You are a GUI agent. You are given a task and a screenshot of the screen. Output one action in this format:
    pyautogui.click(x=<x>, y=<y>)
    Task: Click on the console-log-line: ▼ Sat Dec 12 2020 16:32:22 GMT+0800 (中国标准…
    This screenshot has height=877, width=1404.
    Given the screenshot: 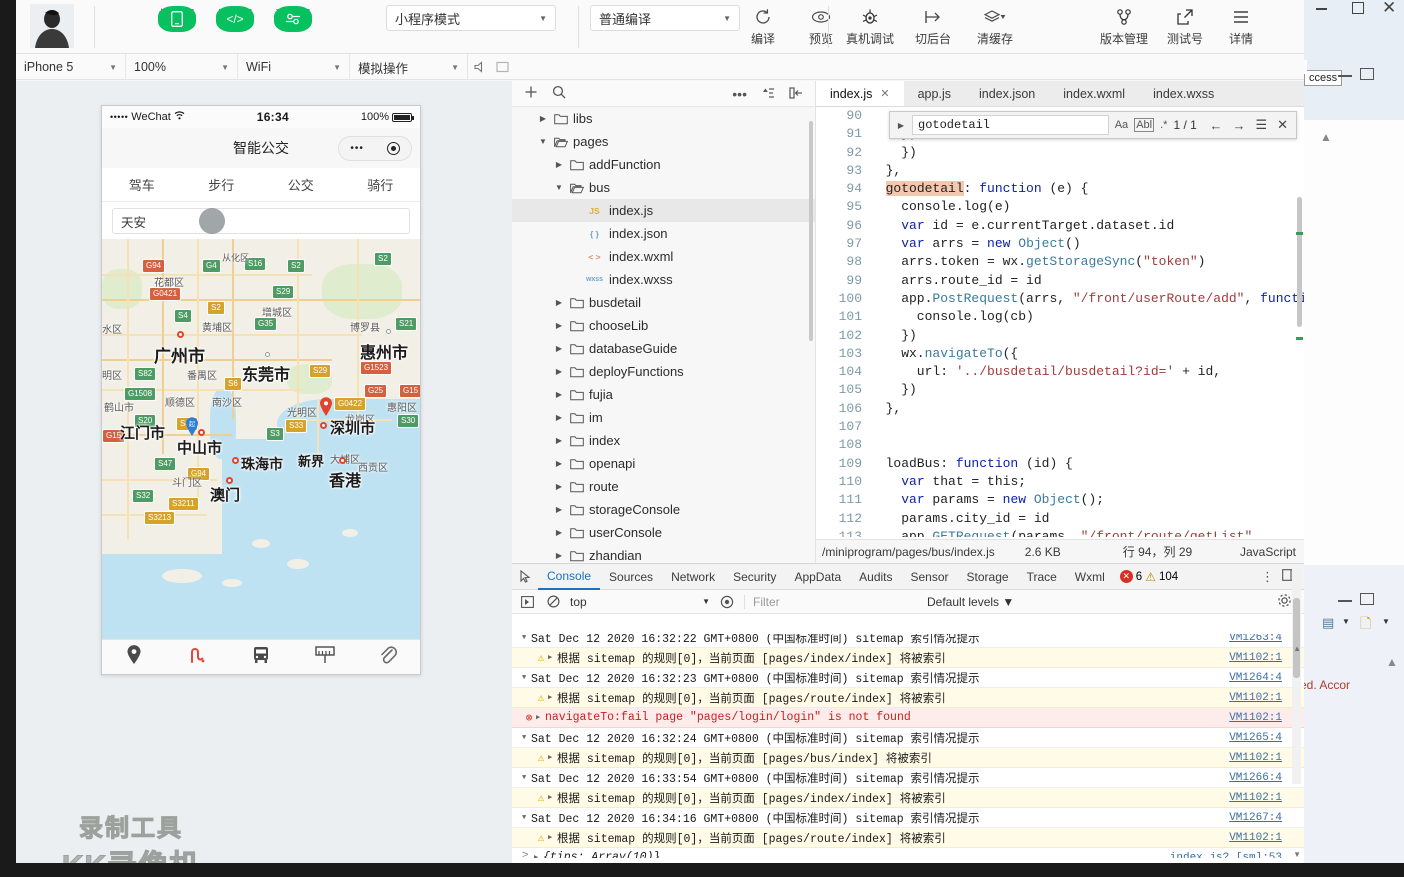 What is the action you would take?
    pyautogui.click(x=908, y=641)
    